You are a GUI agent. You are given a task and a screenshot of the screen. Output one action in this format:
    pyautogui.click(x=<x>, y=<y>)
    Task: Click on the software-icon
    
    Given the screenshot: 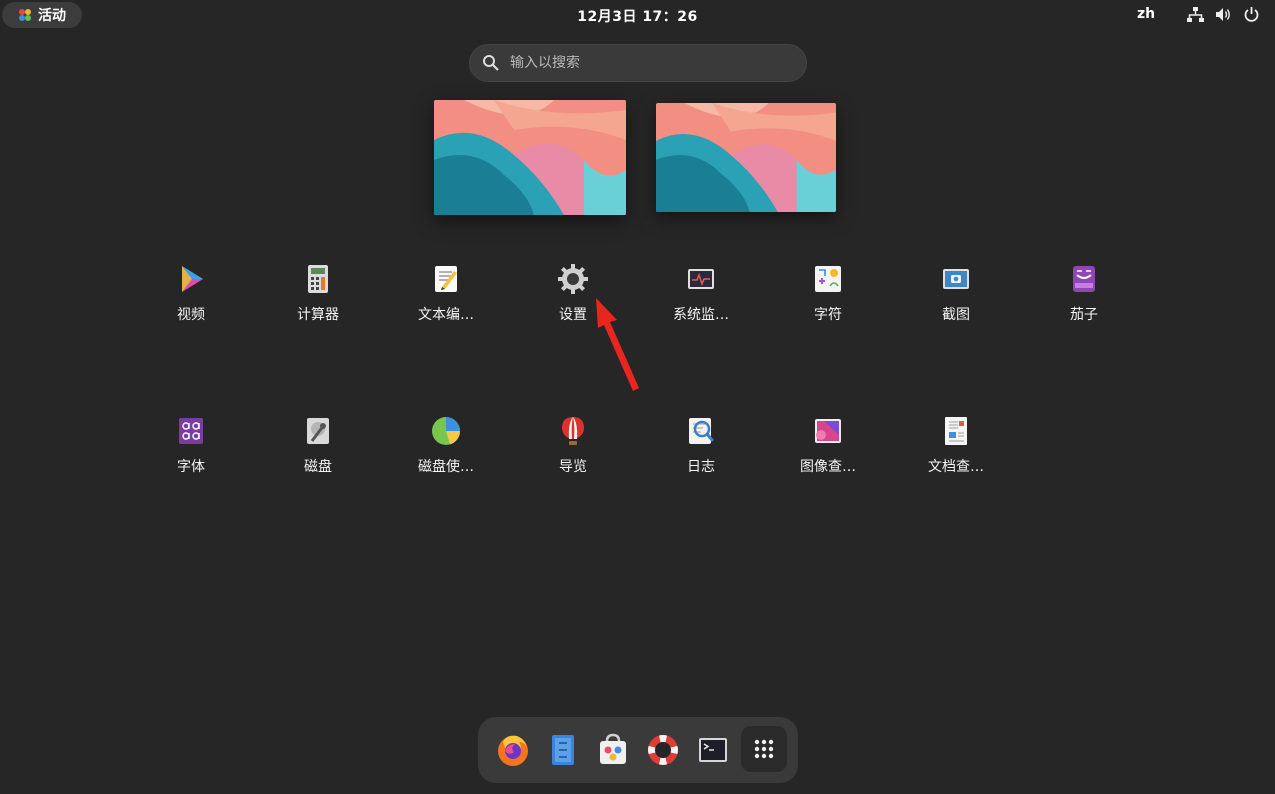 What is the action you would take?
    pyautogui.click(x=613, y=748)
    